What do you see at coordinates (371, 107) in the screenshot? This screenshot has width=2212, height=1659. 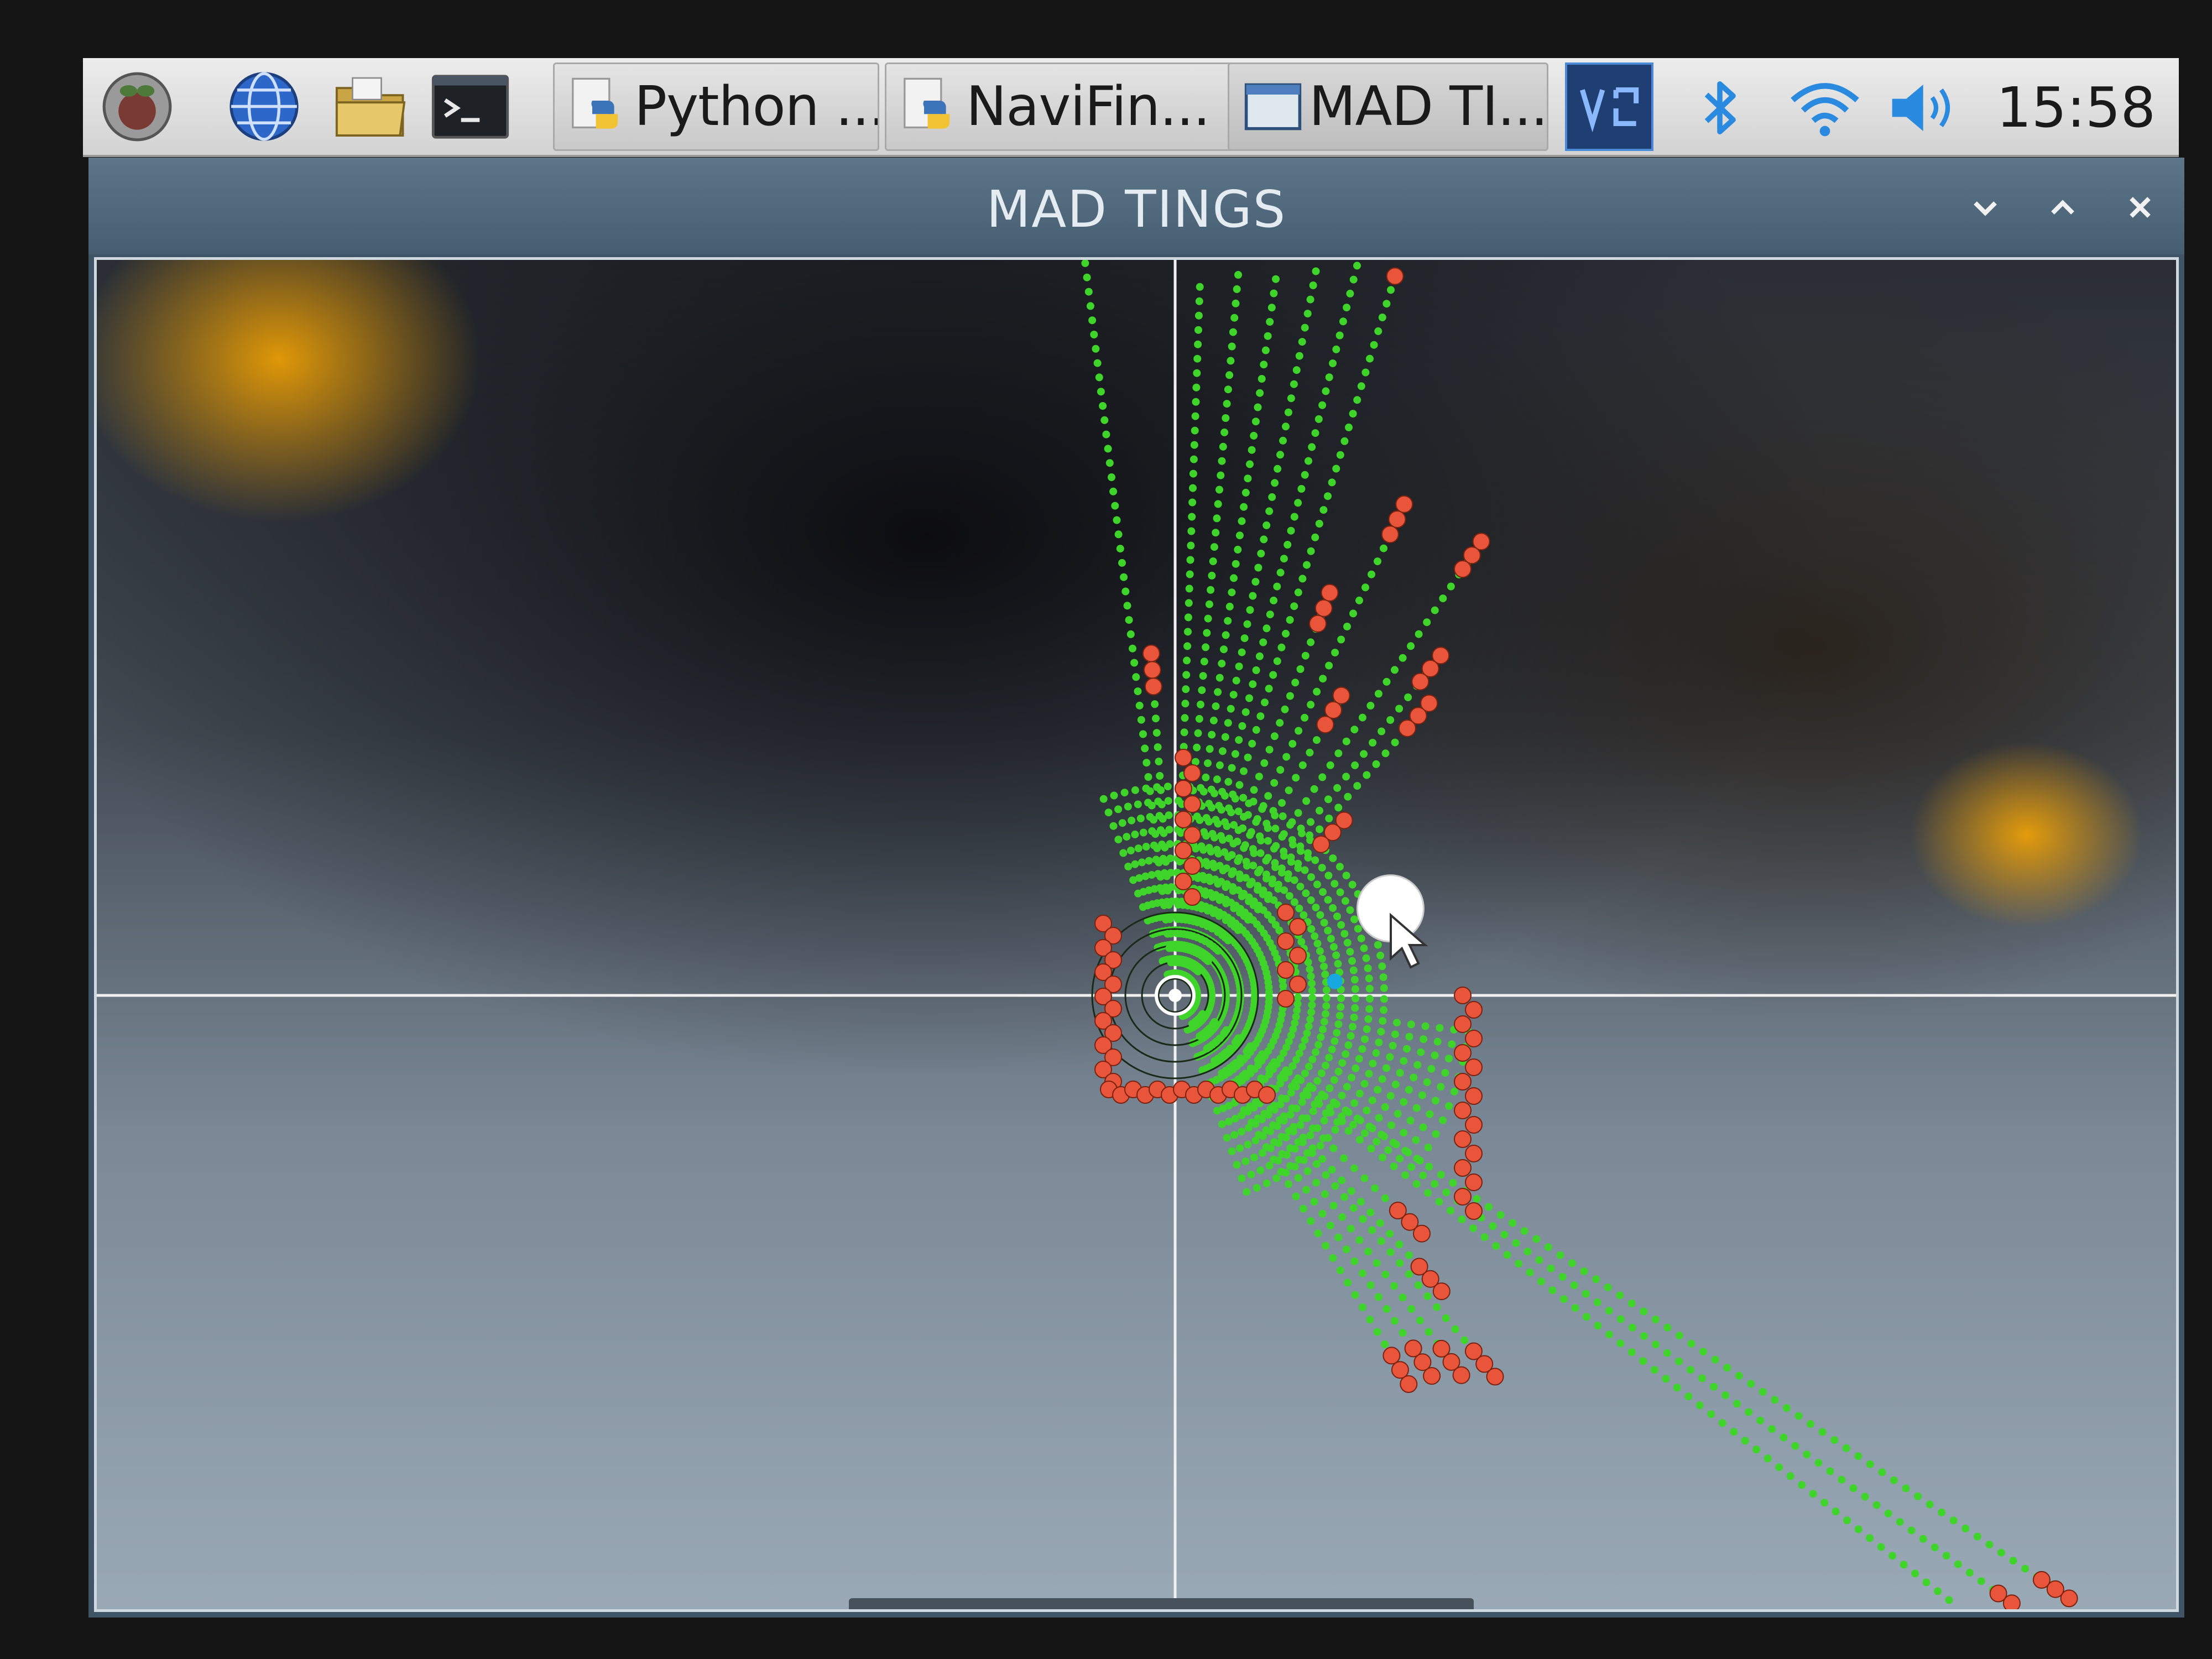 I see `file-manager-icon` at bounding box center [371, 107].